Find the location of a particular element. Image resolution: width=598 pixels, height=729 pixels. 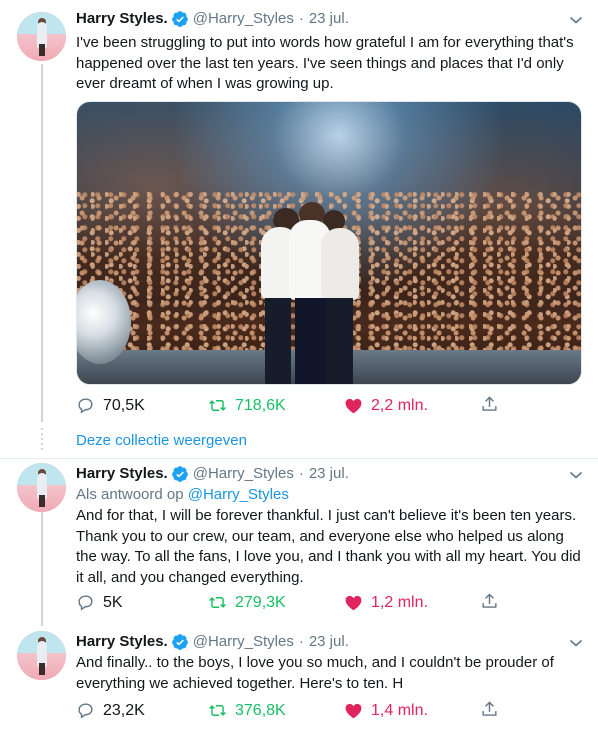

divider is located at coordinates (299, 458).